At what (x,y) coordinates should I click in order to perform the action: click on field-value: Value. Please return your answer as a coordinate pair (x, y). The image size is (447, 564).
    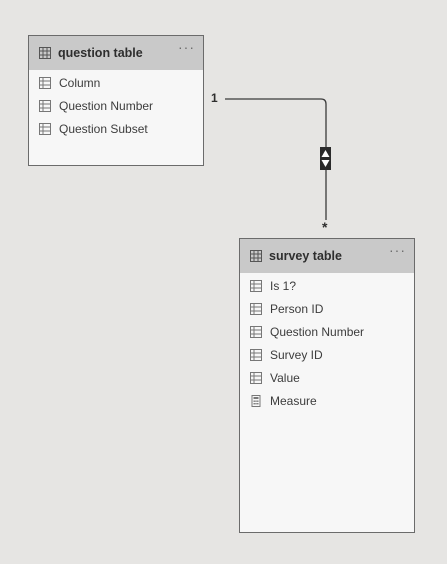
    Looking at the image, I should click on (327, 377).